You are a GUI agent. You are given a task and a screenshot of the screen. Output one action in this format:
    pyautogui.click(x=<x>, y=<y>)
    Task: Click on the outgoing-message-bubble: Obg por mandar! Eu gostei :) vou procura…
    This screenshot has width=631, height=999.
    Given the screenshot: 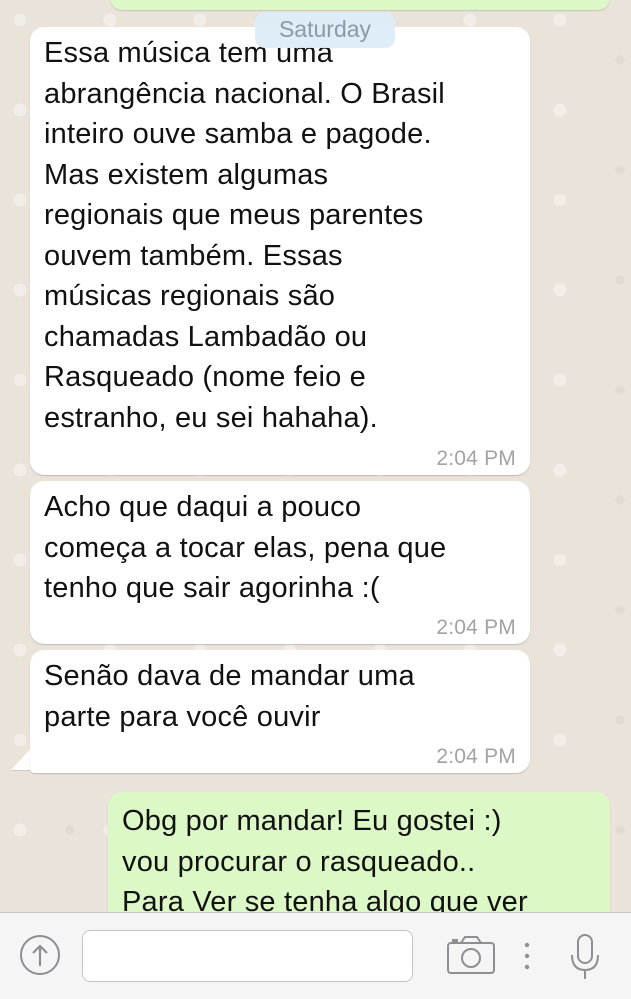 What is the action you would take?
    pyautogui.click(x=359, y=852)
    